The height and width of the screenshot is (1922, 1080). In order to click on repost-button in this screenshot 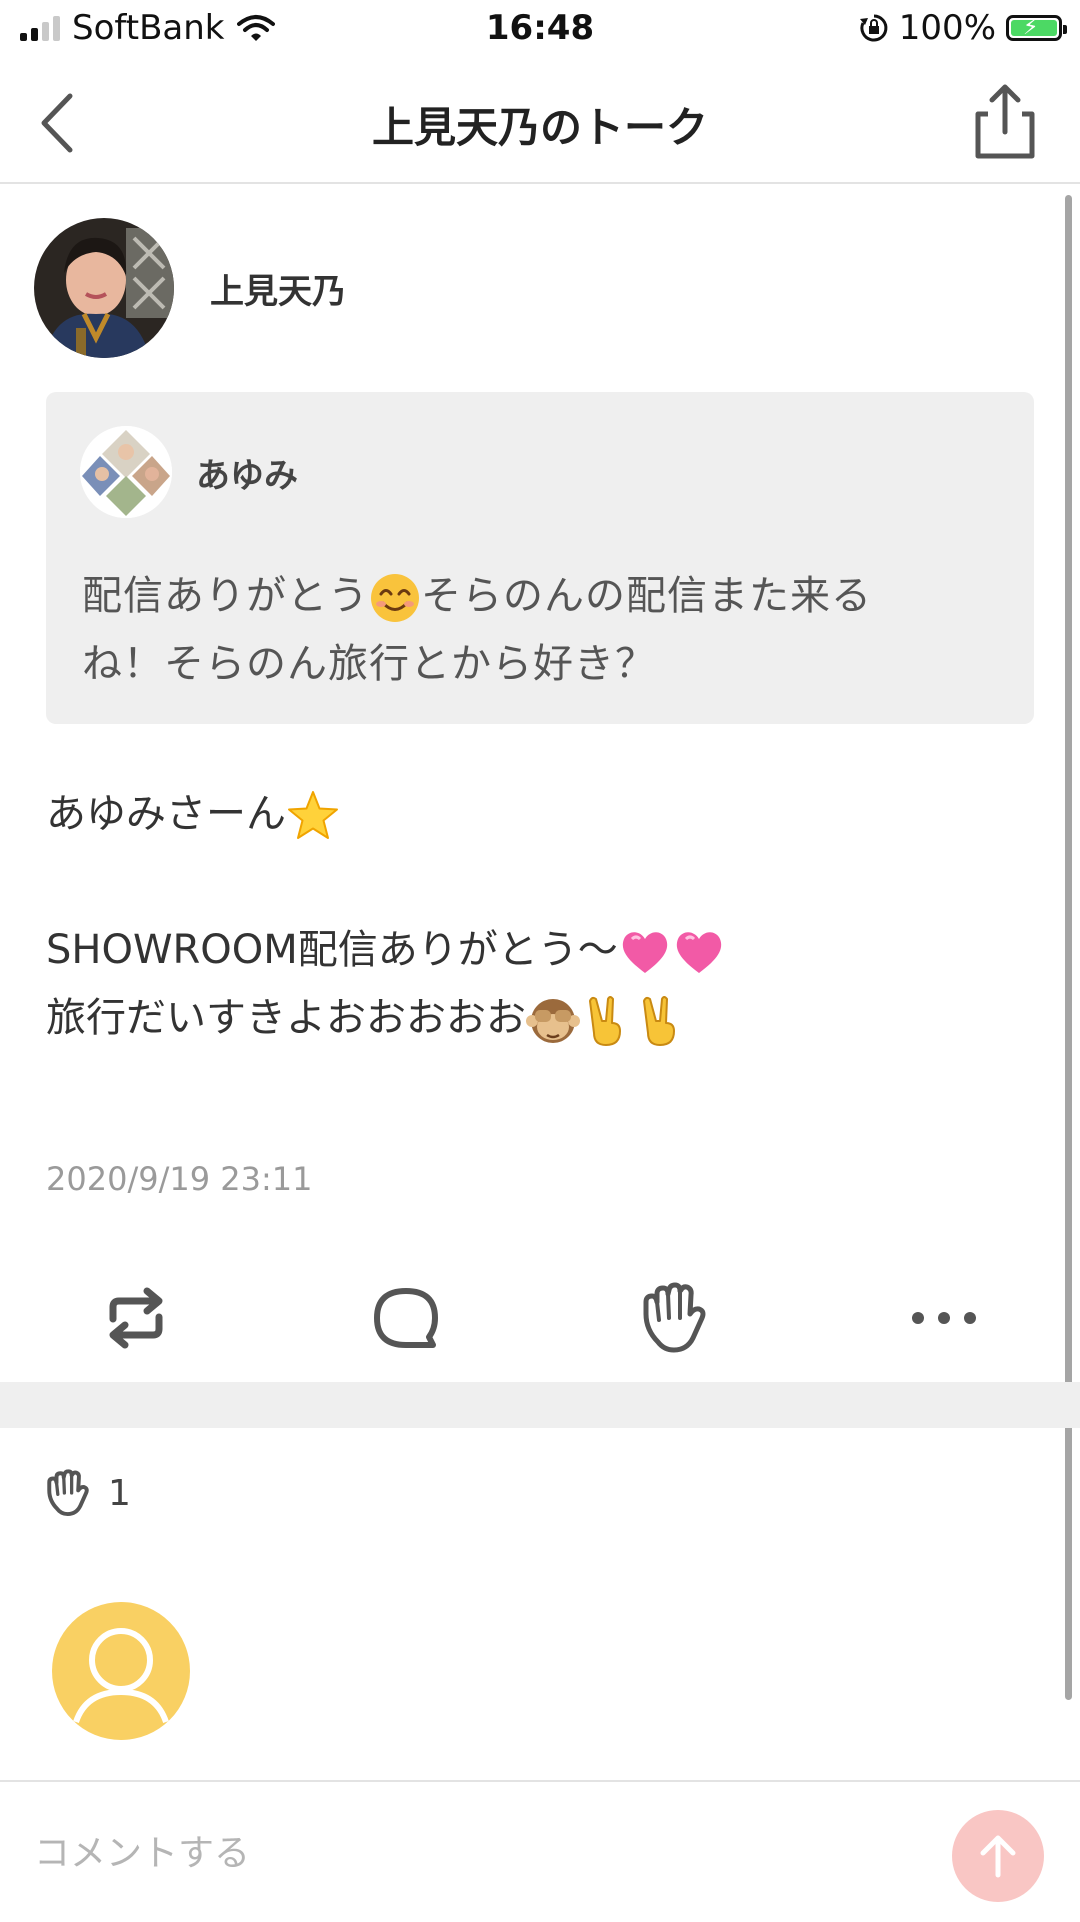, I will do `click(136, 1318)`.